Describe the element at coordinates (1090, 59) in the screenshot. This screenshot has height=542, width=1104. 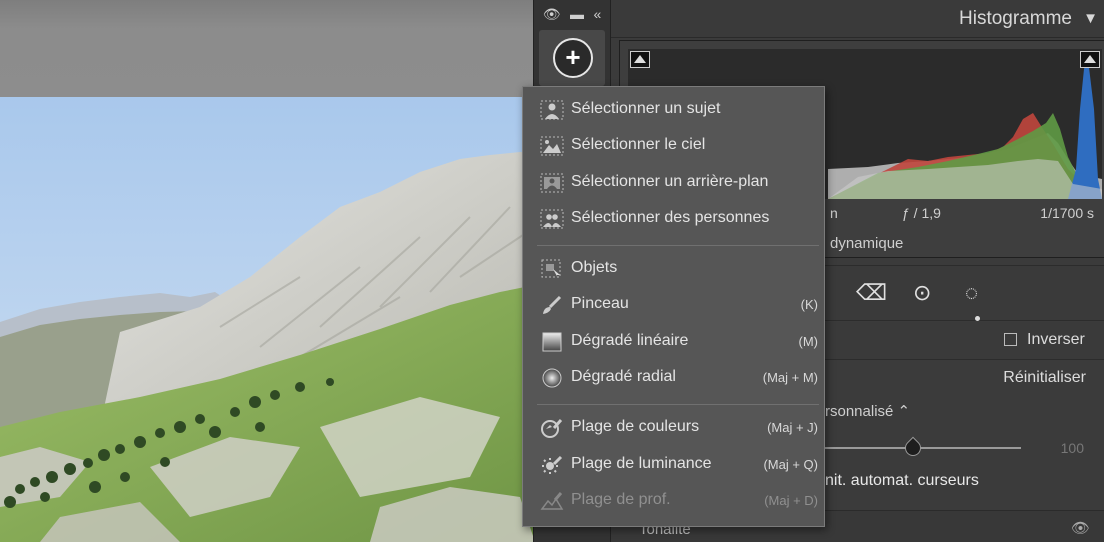
I see `highlight-clipping-button` at that location.